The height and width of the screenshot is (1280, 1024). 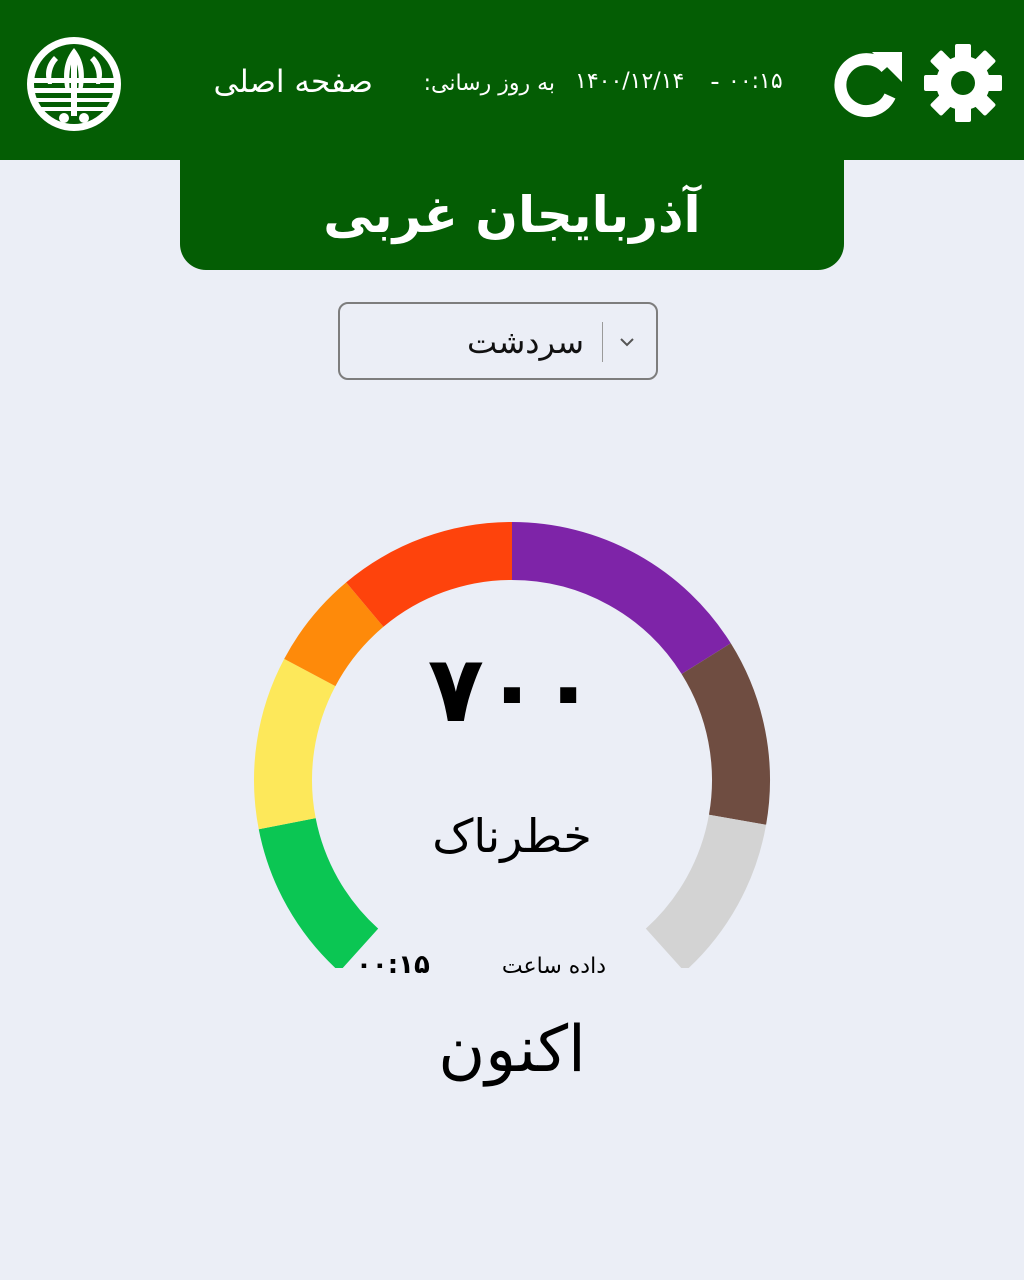 I want to click on select-divider, so click(x=602, y=342).